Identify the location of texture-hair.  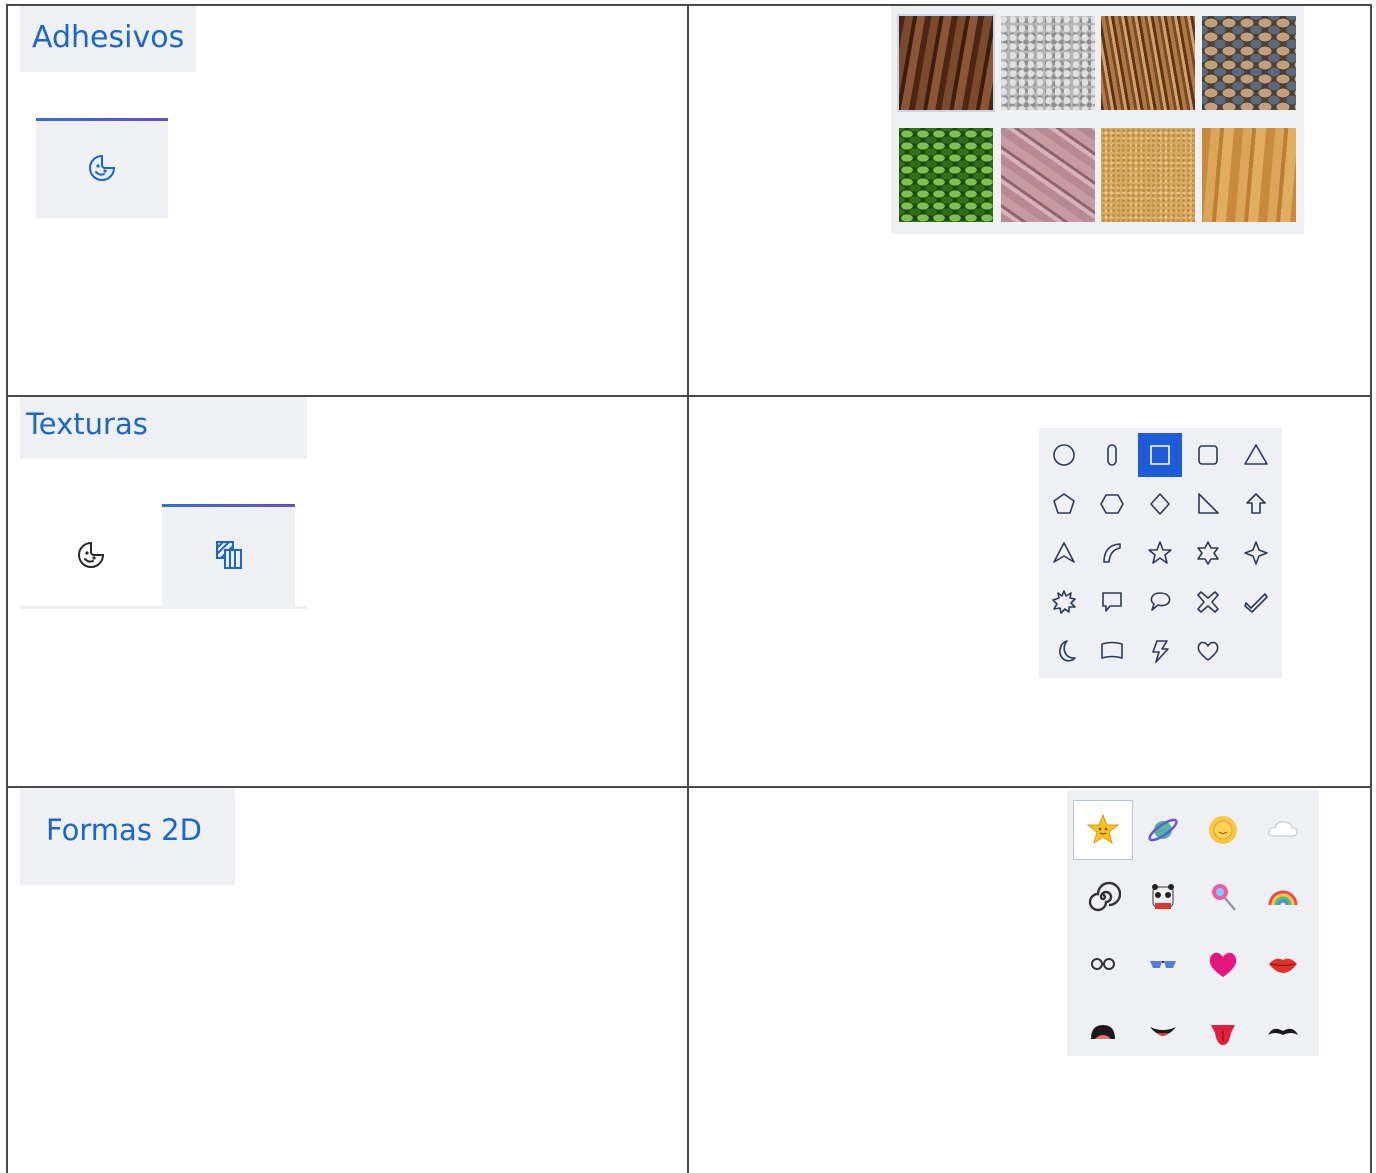
(1148, 63).